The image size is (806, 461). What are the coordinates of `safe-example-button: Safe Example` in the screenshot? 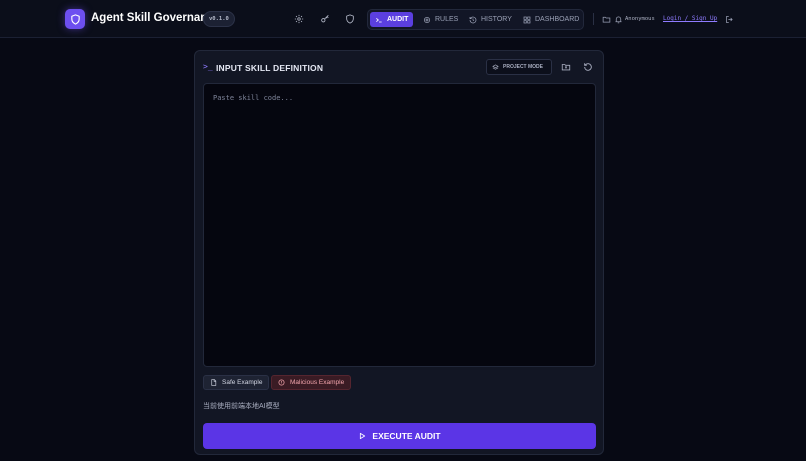 It's located at (236, 382).